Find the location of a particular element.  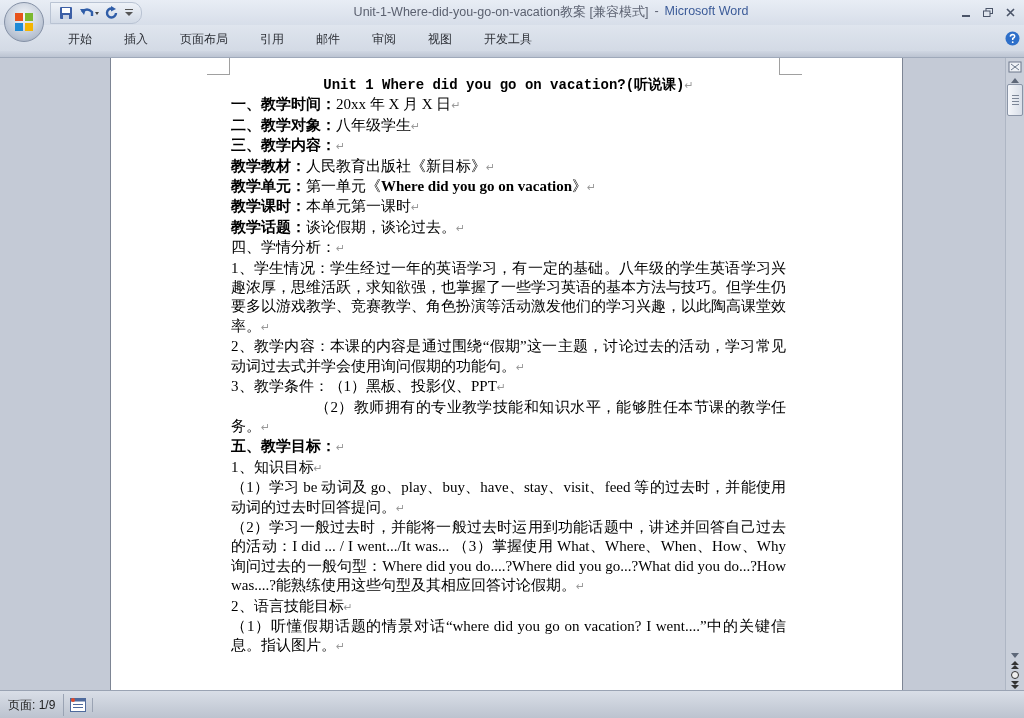

browse-object-icon is located at coordinates (1015, 675).